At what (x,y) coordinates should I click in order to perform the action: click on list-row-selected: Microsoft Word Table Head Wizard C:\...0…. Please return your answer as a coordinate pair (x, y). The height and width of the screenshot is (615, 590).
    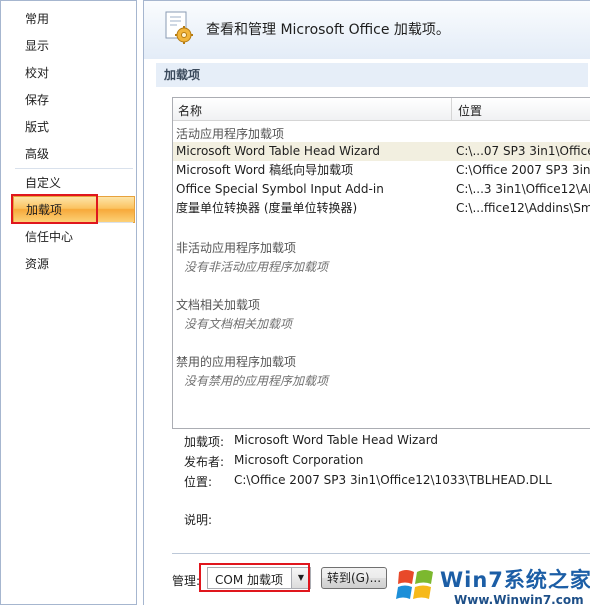
    Looking at the image, I should click on (381, 151).